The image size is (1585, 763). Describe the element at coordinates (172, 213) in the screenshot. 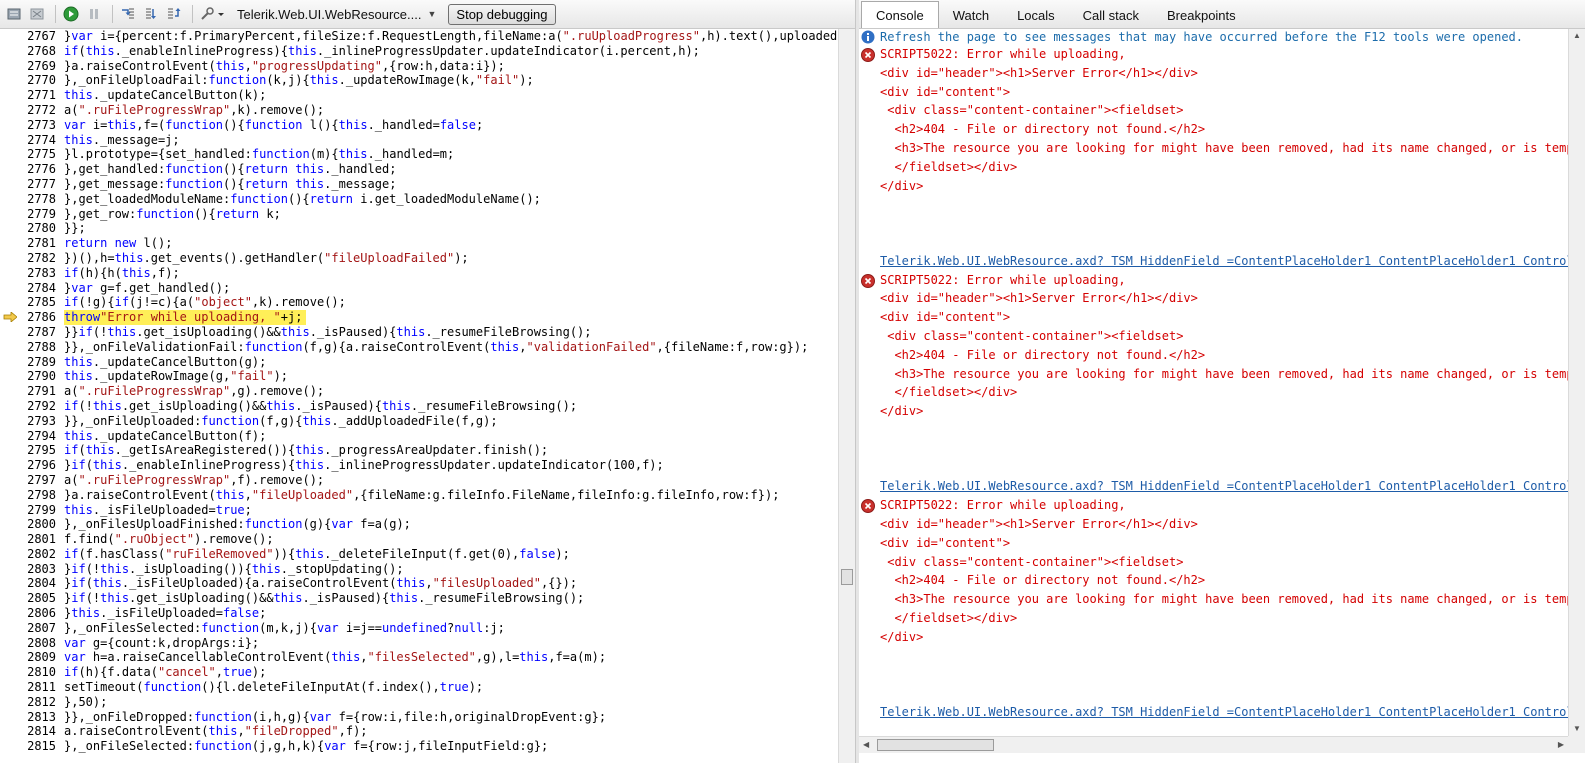

I see `code-text: },get_row:function(){return k;` at that location.